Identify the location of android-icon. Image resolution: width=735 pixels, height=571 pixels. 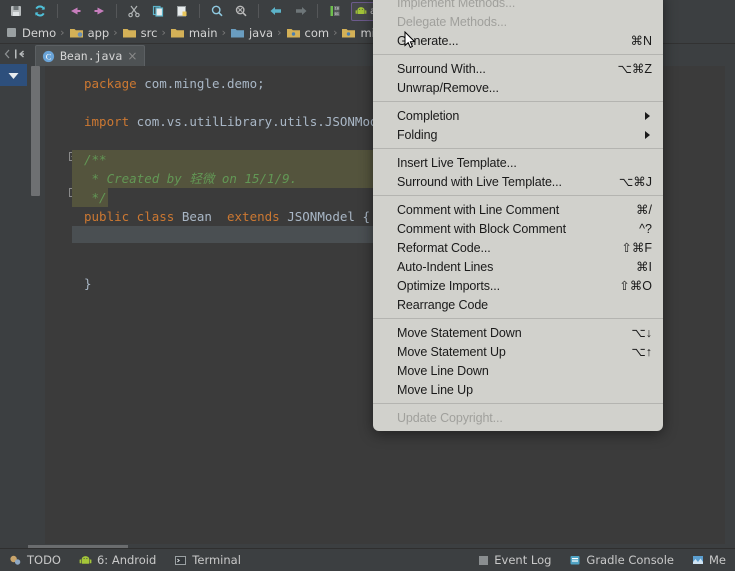
(361, 10).